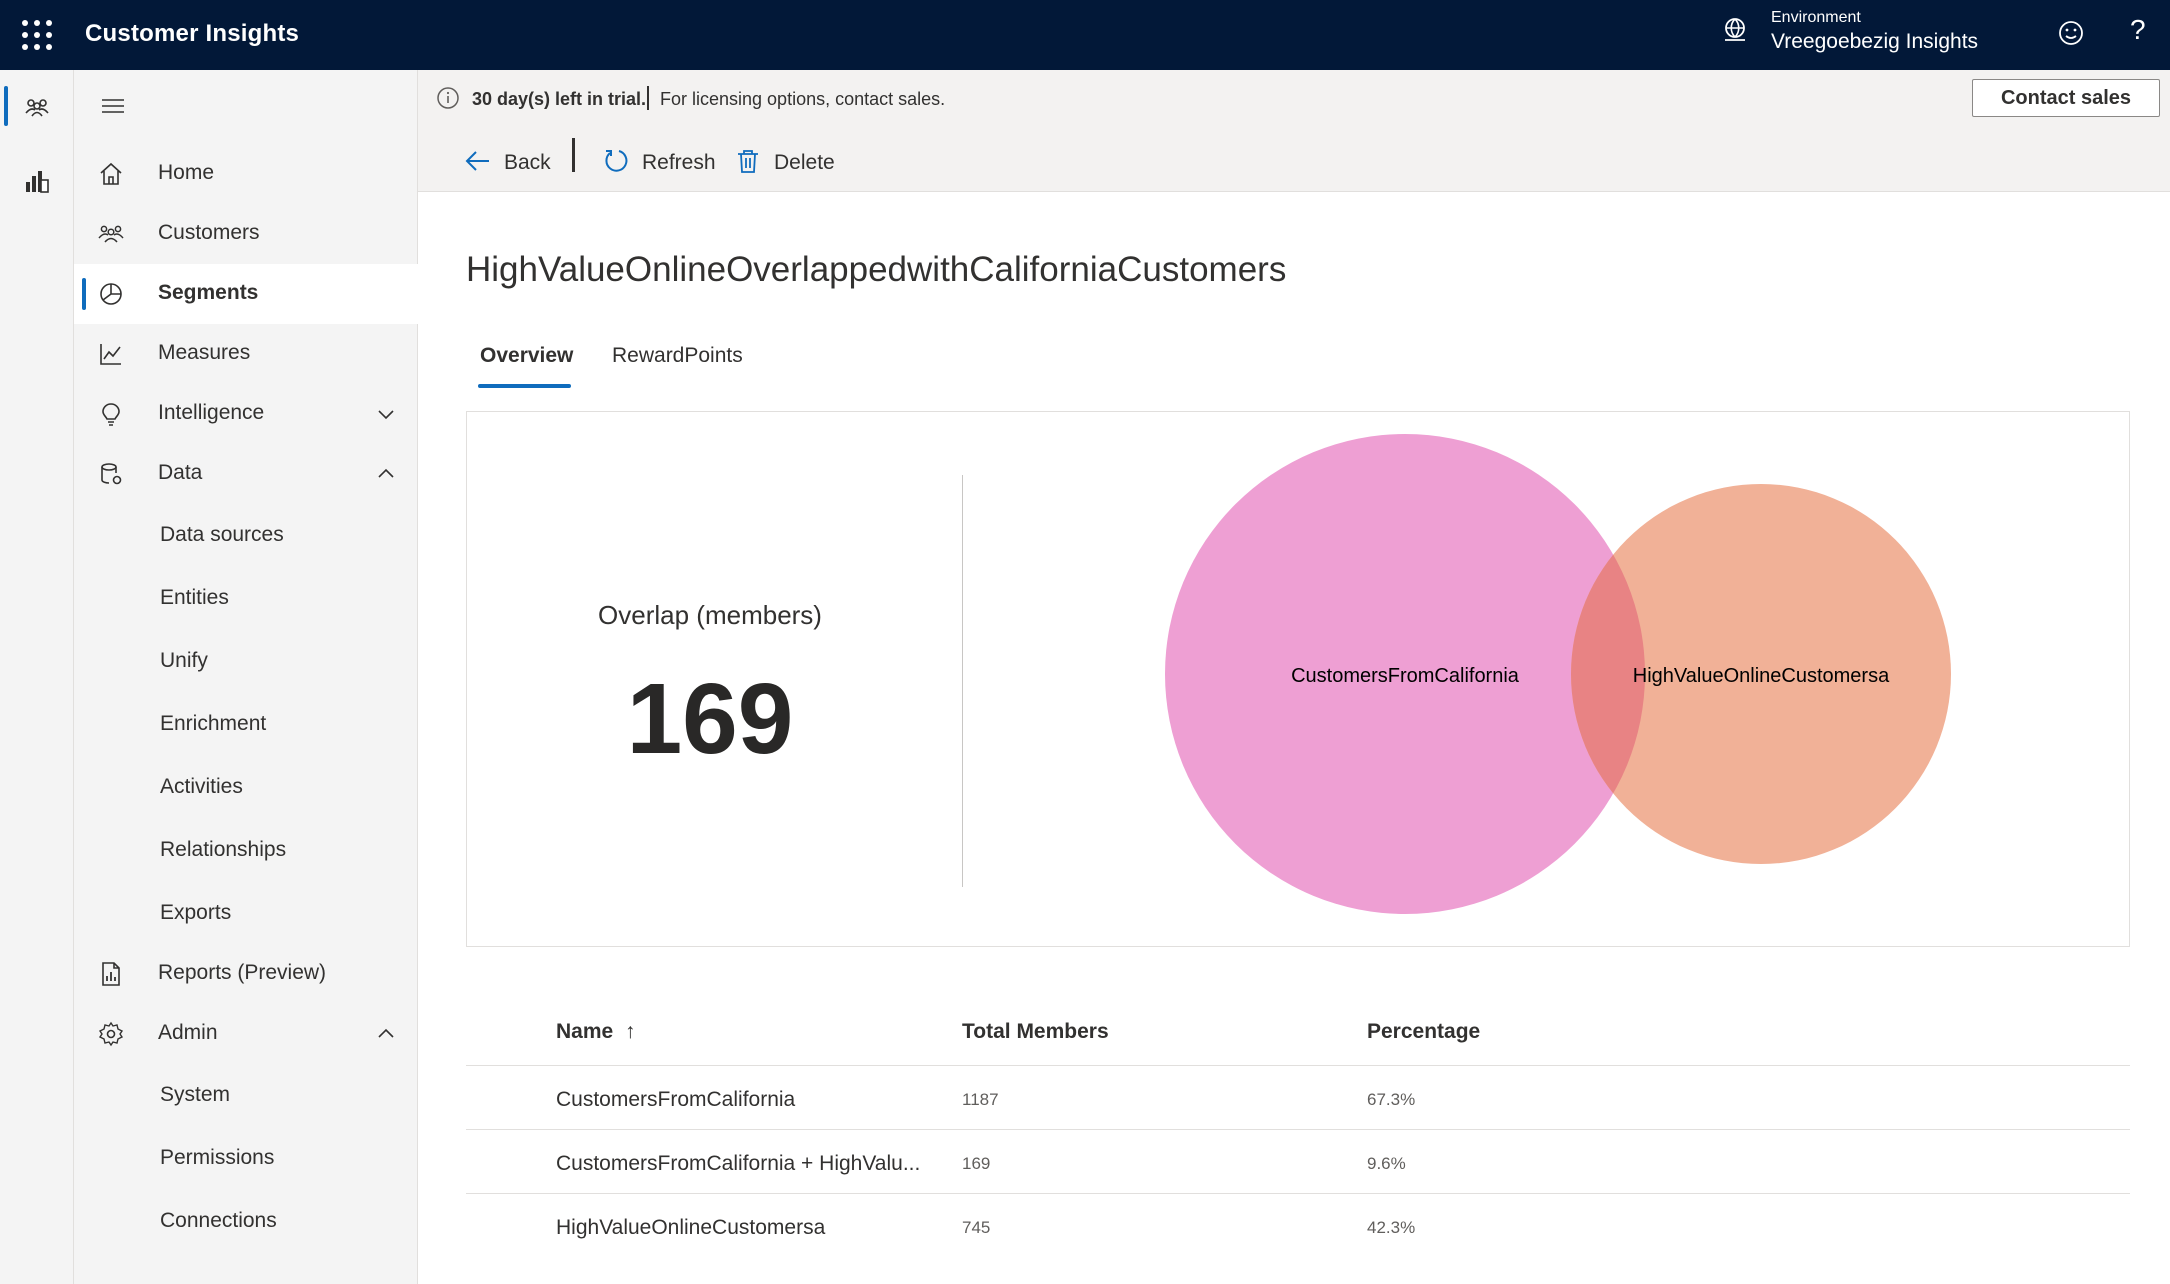 The width and height of the screenshot is (2170, 1284). I want to click on sidebar-item-label: Permissions, so click(217, 1157).